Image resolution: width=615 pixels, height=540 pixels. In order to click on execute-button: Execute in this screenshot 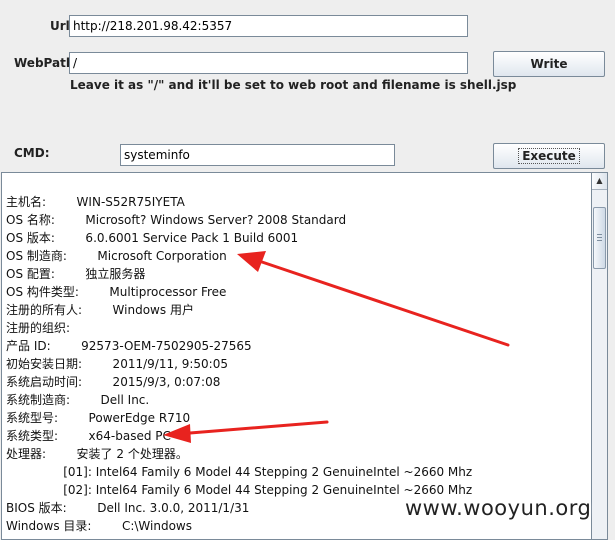, I will do `click(549, 156)`.